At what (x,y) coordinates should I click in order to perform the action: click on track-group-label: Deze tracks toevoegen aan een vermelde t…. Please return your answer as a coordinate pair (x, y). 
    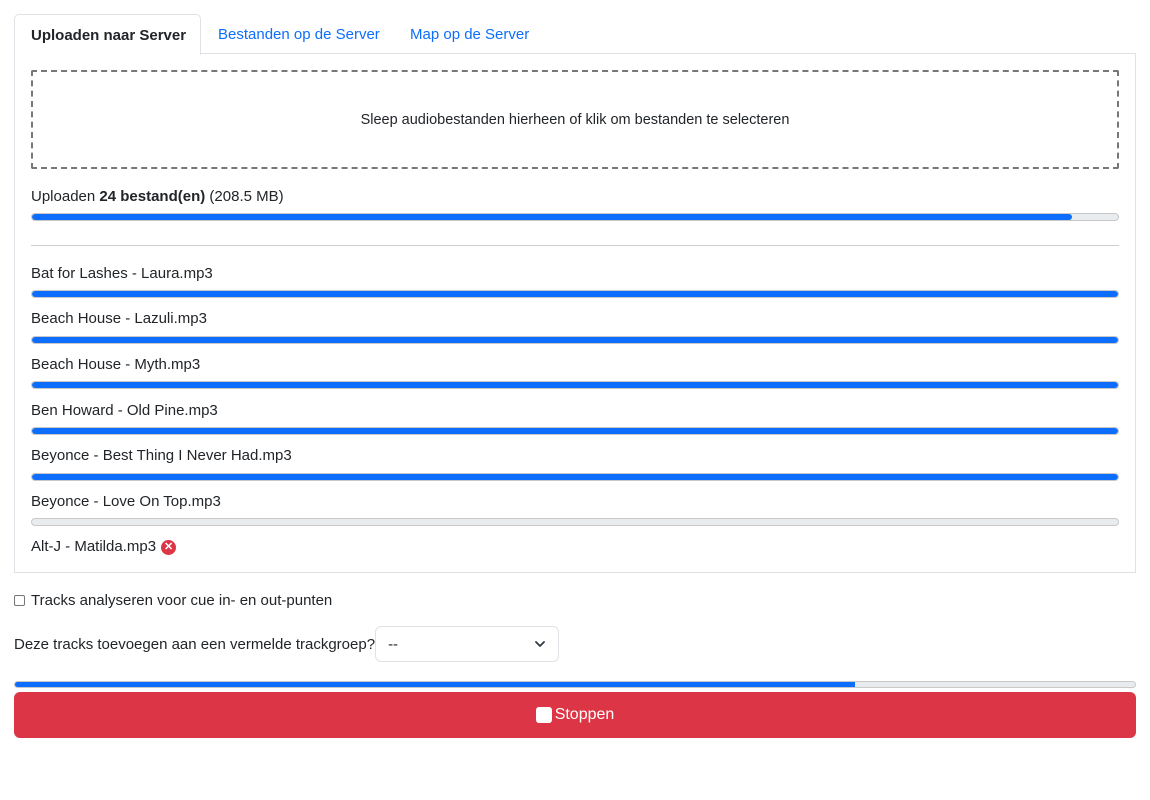
    Looking at the image, I should click on (195, 644).